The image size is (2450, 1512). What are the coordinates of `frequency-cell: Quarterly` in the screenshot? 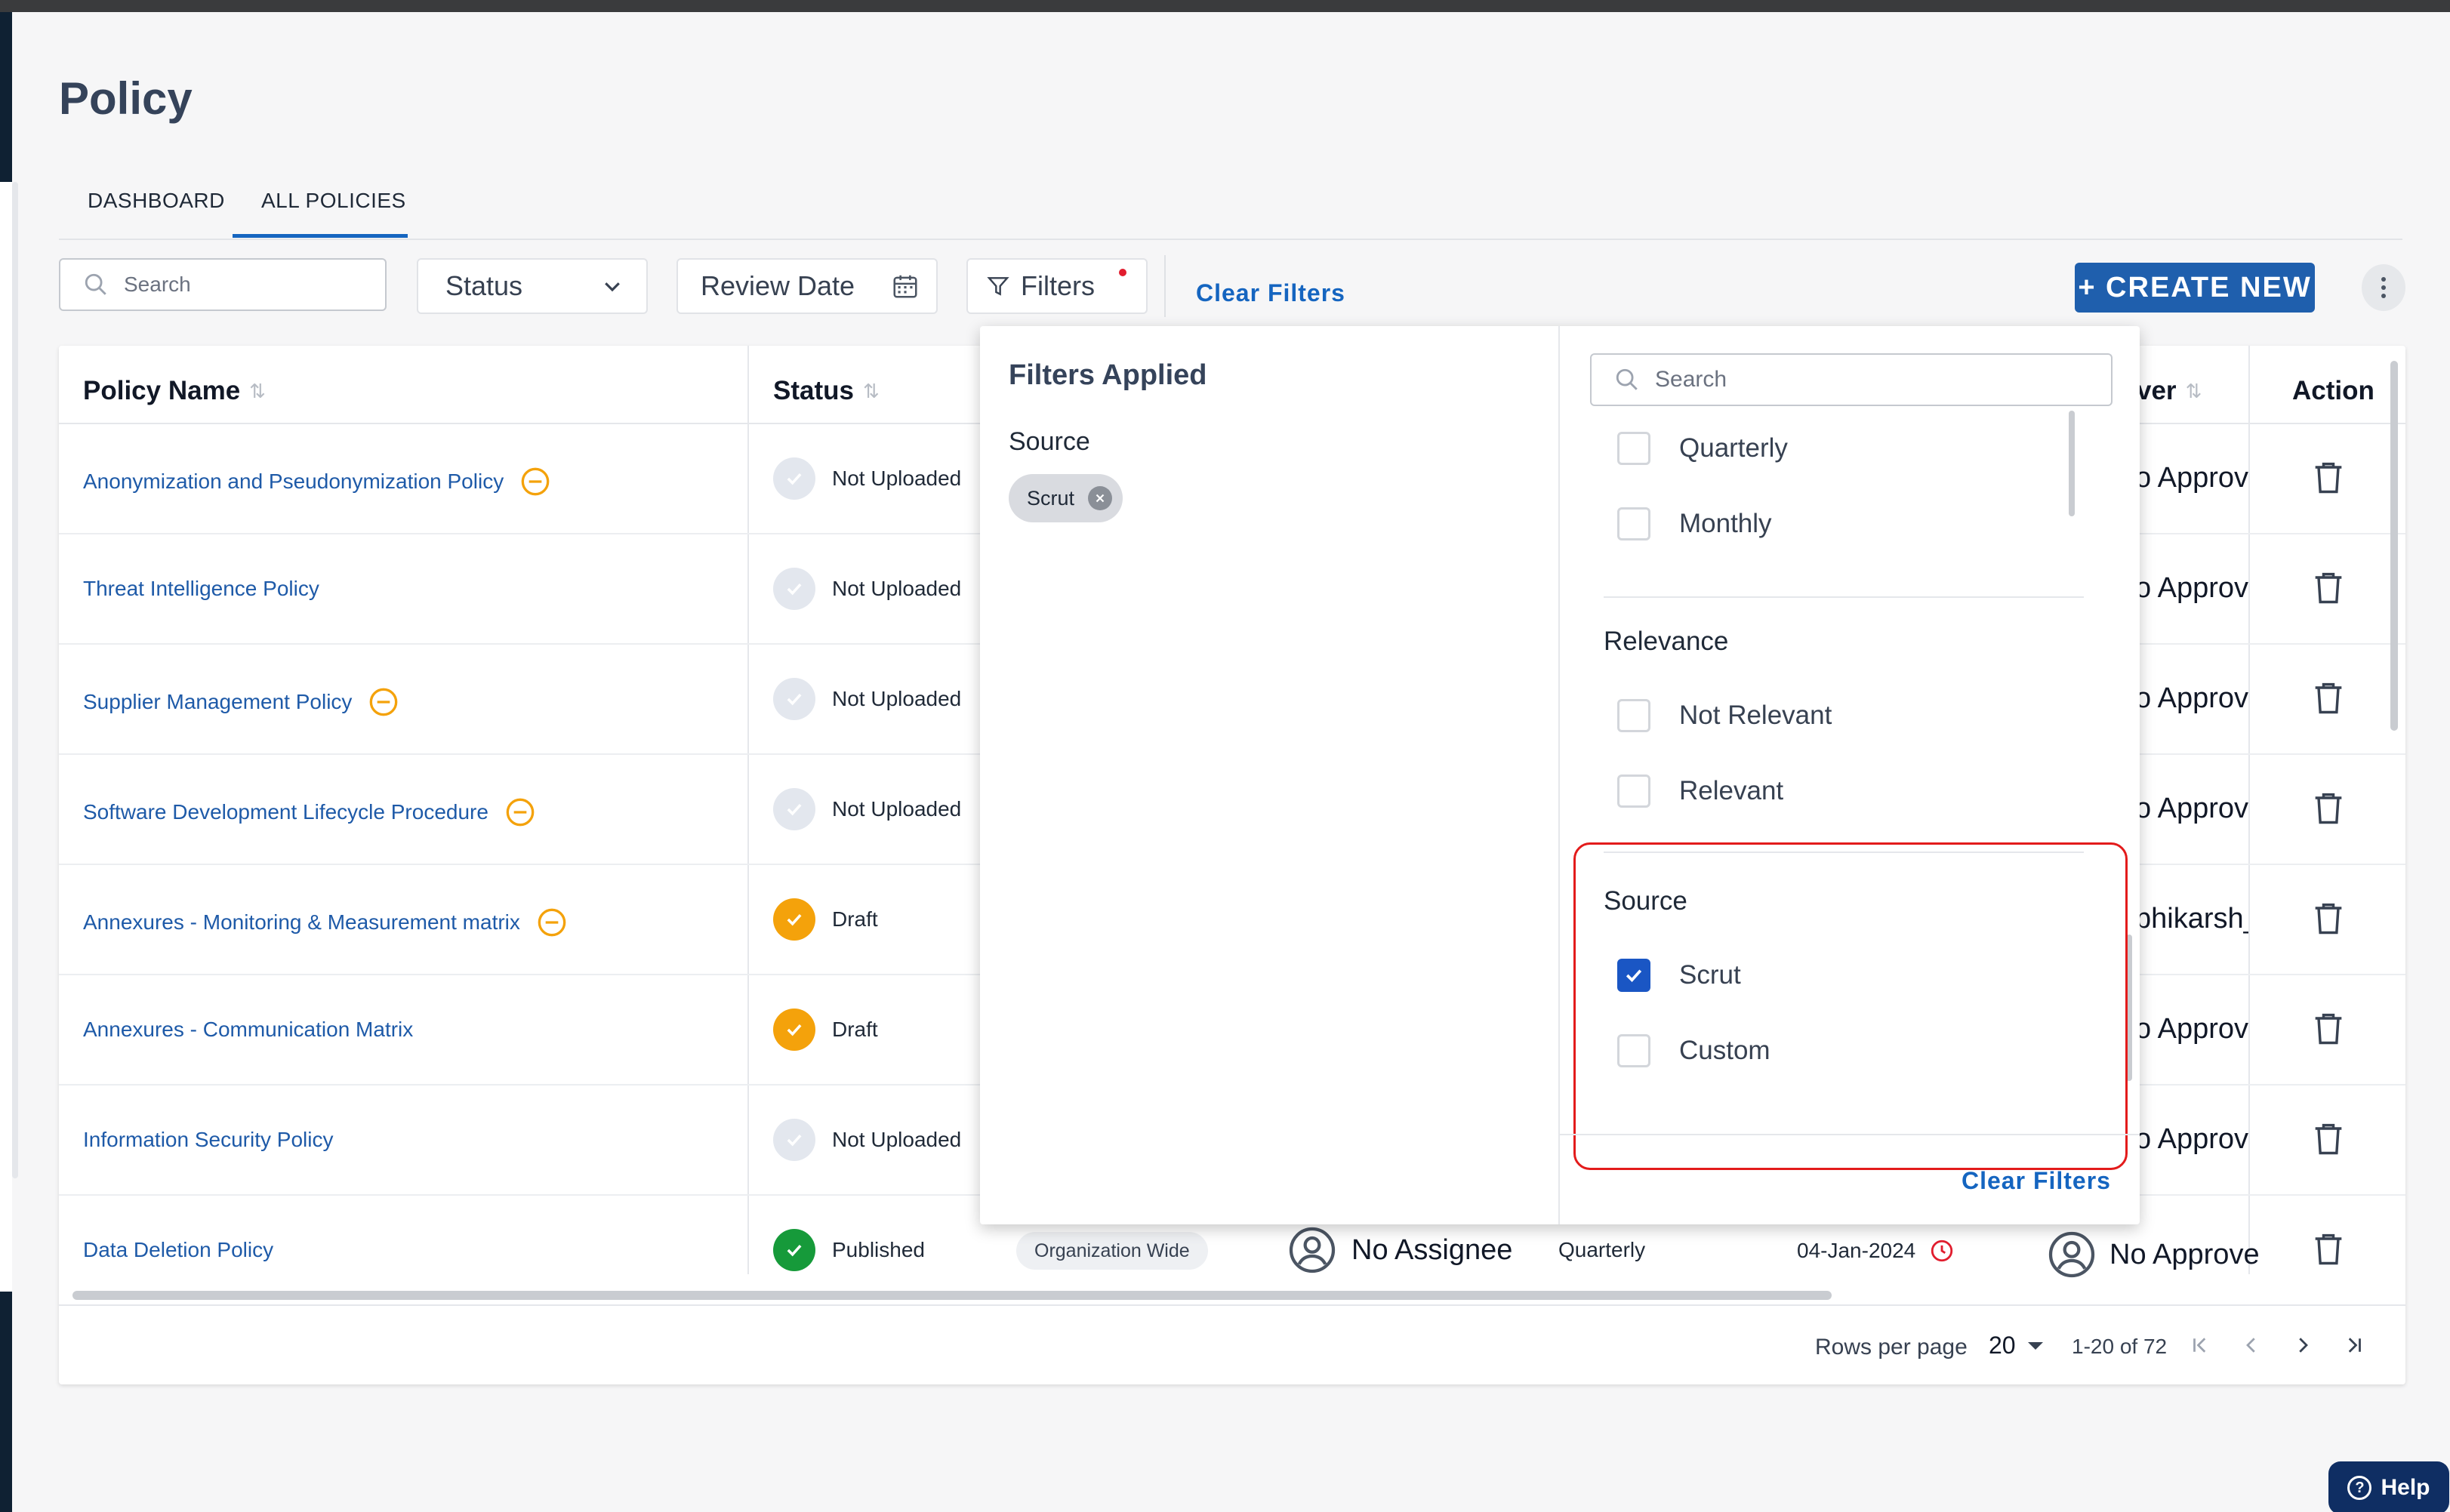 It's located at (1602, 1249).